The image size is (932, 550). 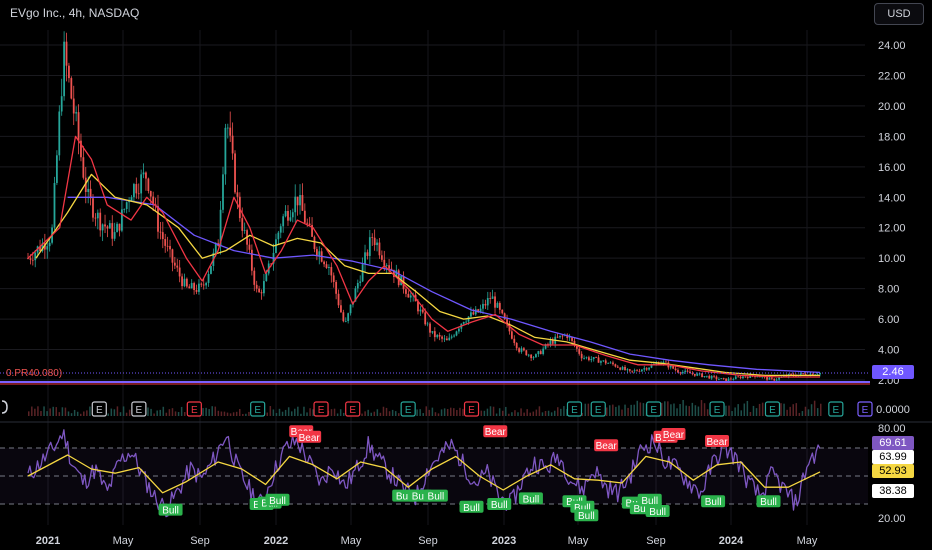 What do you see at coordinates (34, 373) in the screenshot?
I see `indicator-overlay-label: 0.PR40.080)` at bounding box center [34, 373].